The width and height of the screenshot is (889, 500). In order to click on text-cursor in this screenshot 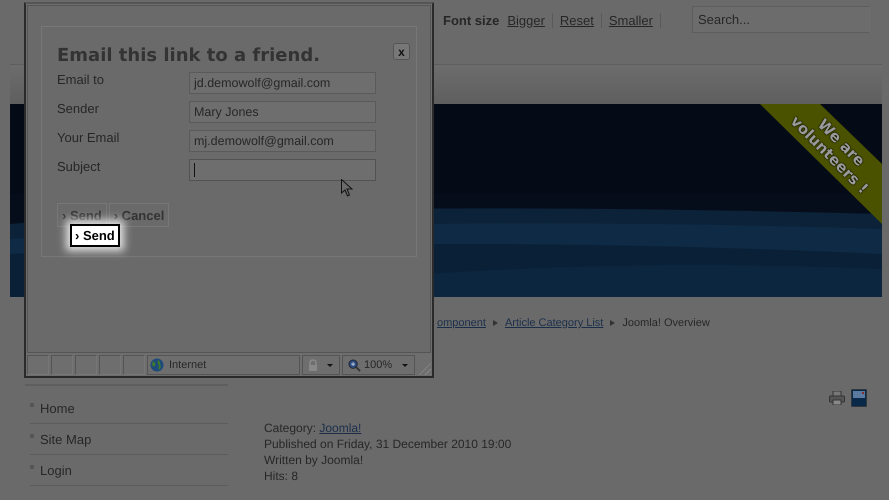, I will do `click(194, 170)`.